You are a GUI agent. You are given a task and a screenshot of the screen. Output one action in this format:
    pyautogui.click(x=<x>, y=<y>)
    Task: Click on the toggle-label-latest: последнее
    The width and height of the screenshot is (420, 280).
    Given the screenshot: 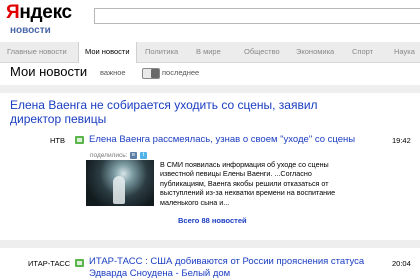 What is the action you would take?
    pyautogui.click(x=180, y=73)
    